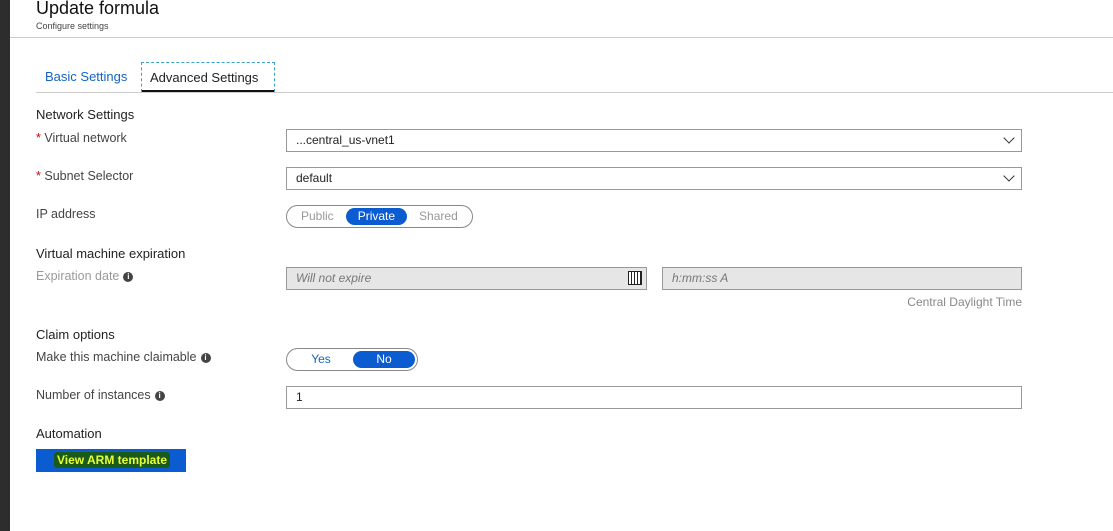 This screenshot has width=1113, height=531. Describe the element at coordinates (314, 178) in the screenshot. I see `subnet-value: default` at that location.